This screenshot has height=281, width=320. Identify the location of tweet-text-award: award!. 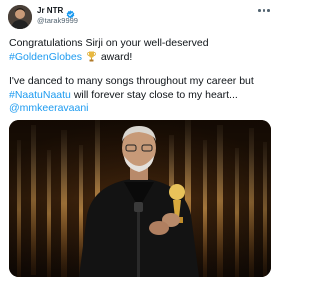
(116, 56).